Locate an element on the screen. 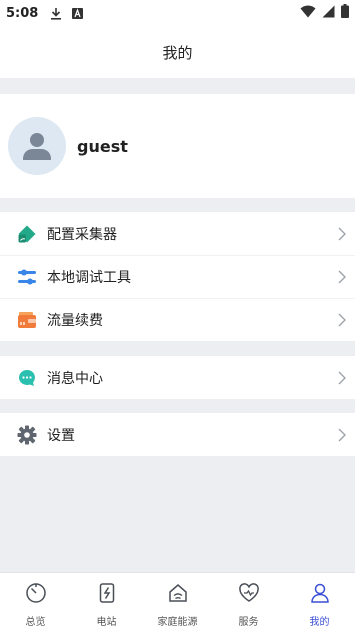 The width and height of the screenshot is (355, 632). status-bar: 5:08 is located at coordinates (177, 13).